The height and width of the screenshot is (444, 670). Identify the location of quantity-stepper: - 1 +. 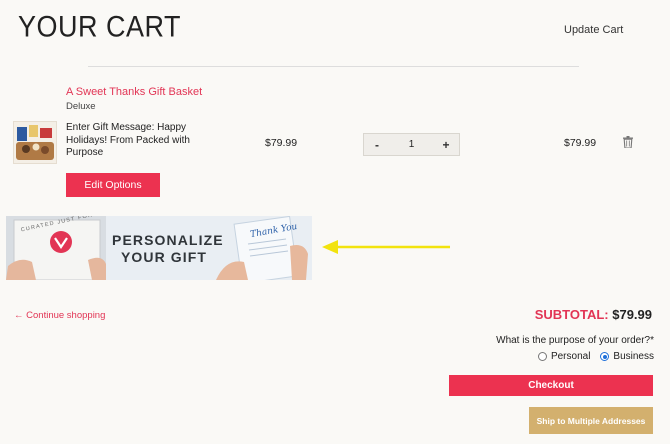
(411, 144).